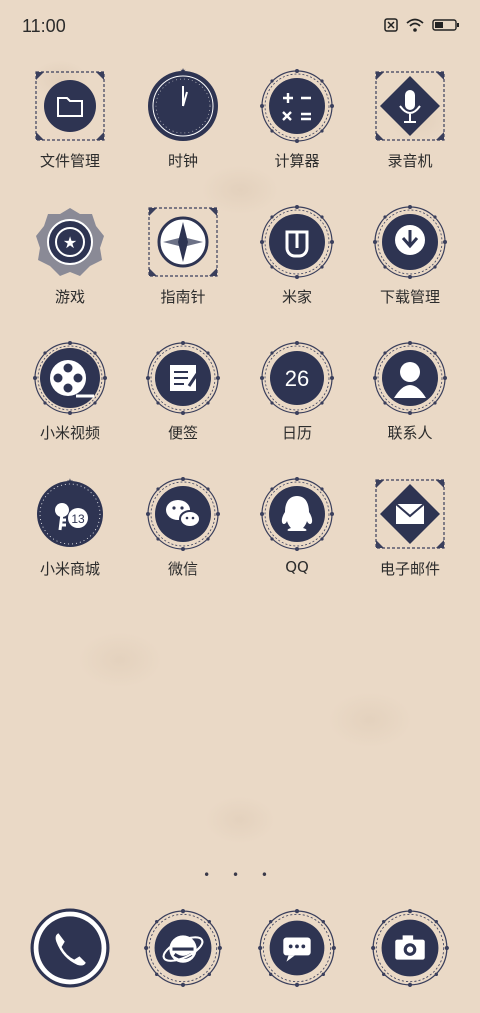  I want to click on dock-camera, so click(410, 948).